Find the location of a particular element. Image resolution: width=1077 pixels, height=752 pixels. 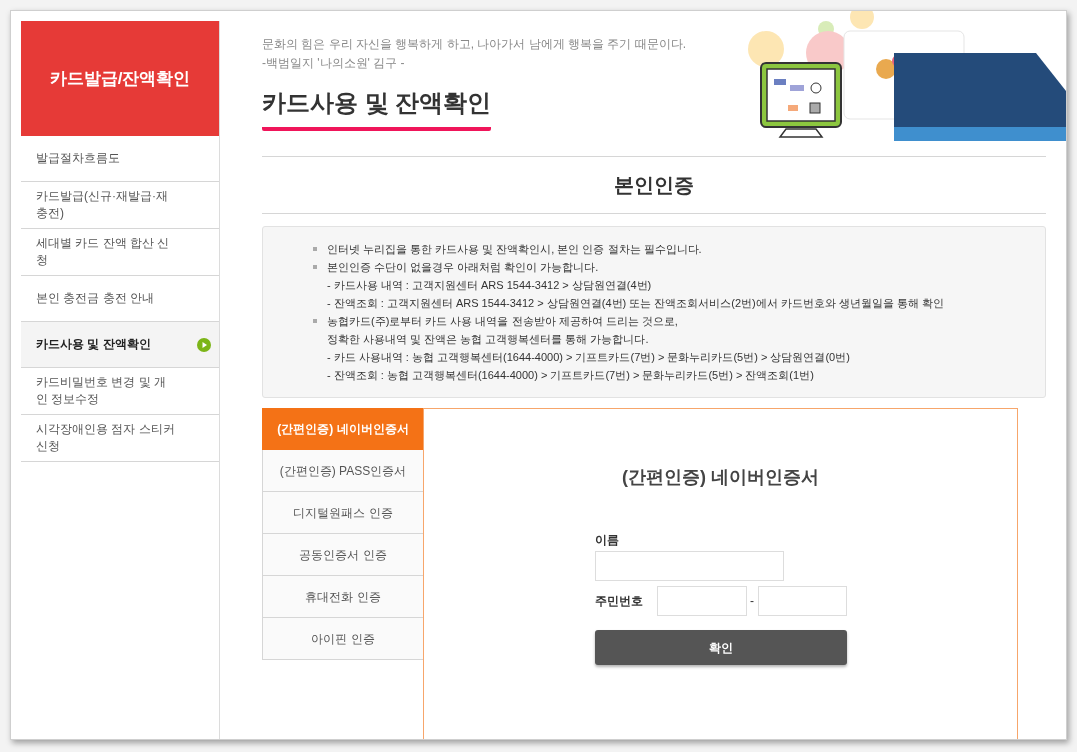

rrn-second-input is located at coordinates (802, 601).